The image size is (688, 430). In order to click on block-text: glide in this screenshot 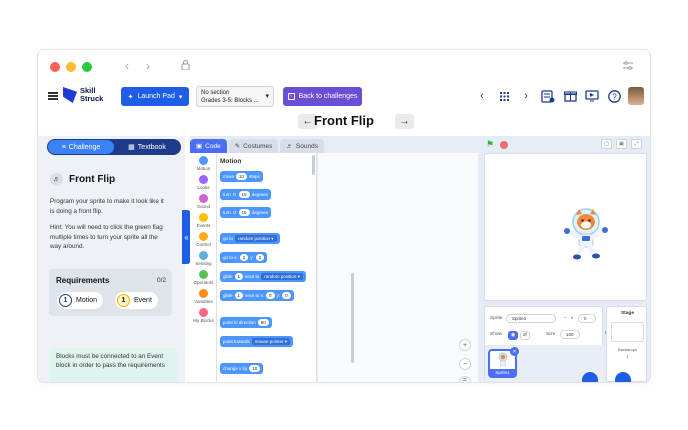, I will do `click(228, 276)`.